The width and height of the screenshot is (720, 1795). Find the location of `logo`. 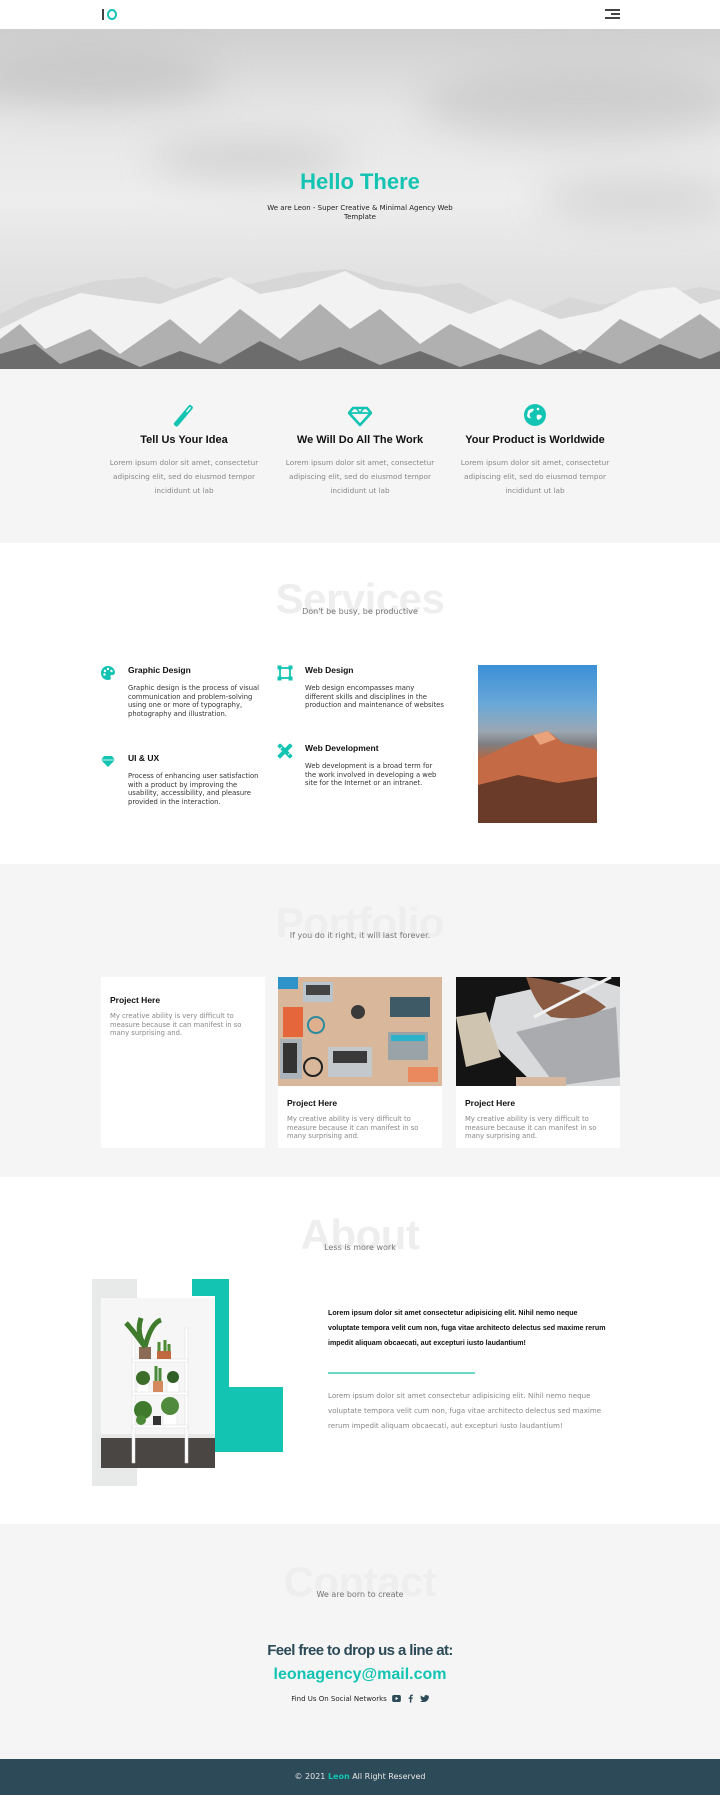

logo is located at coordinates (109, 14).